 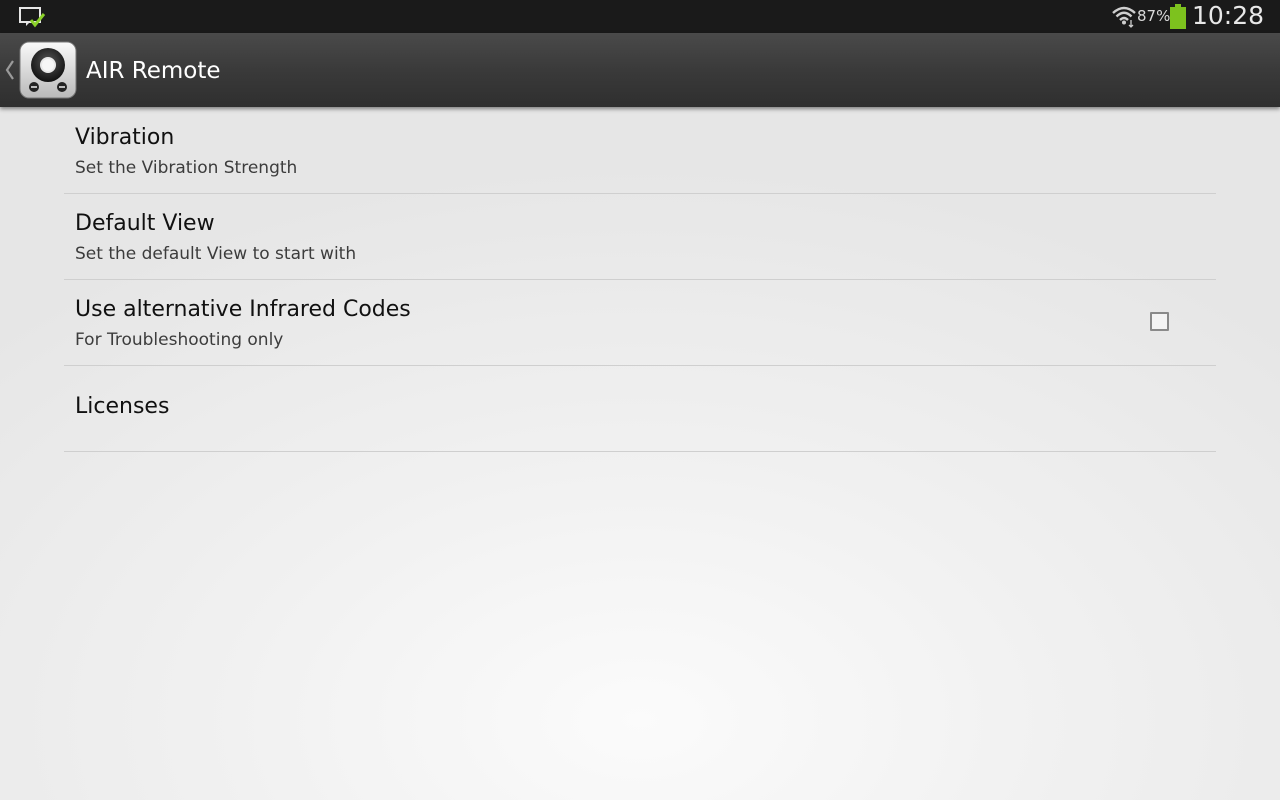 What do you see at coordinates (1178, 16) in the screenshot?
I see `battery-icon` at bounding box center [1178, 16].